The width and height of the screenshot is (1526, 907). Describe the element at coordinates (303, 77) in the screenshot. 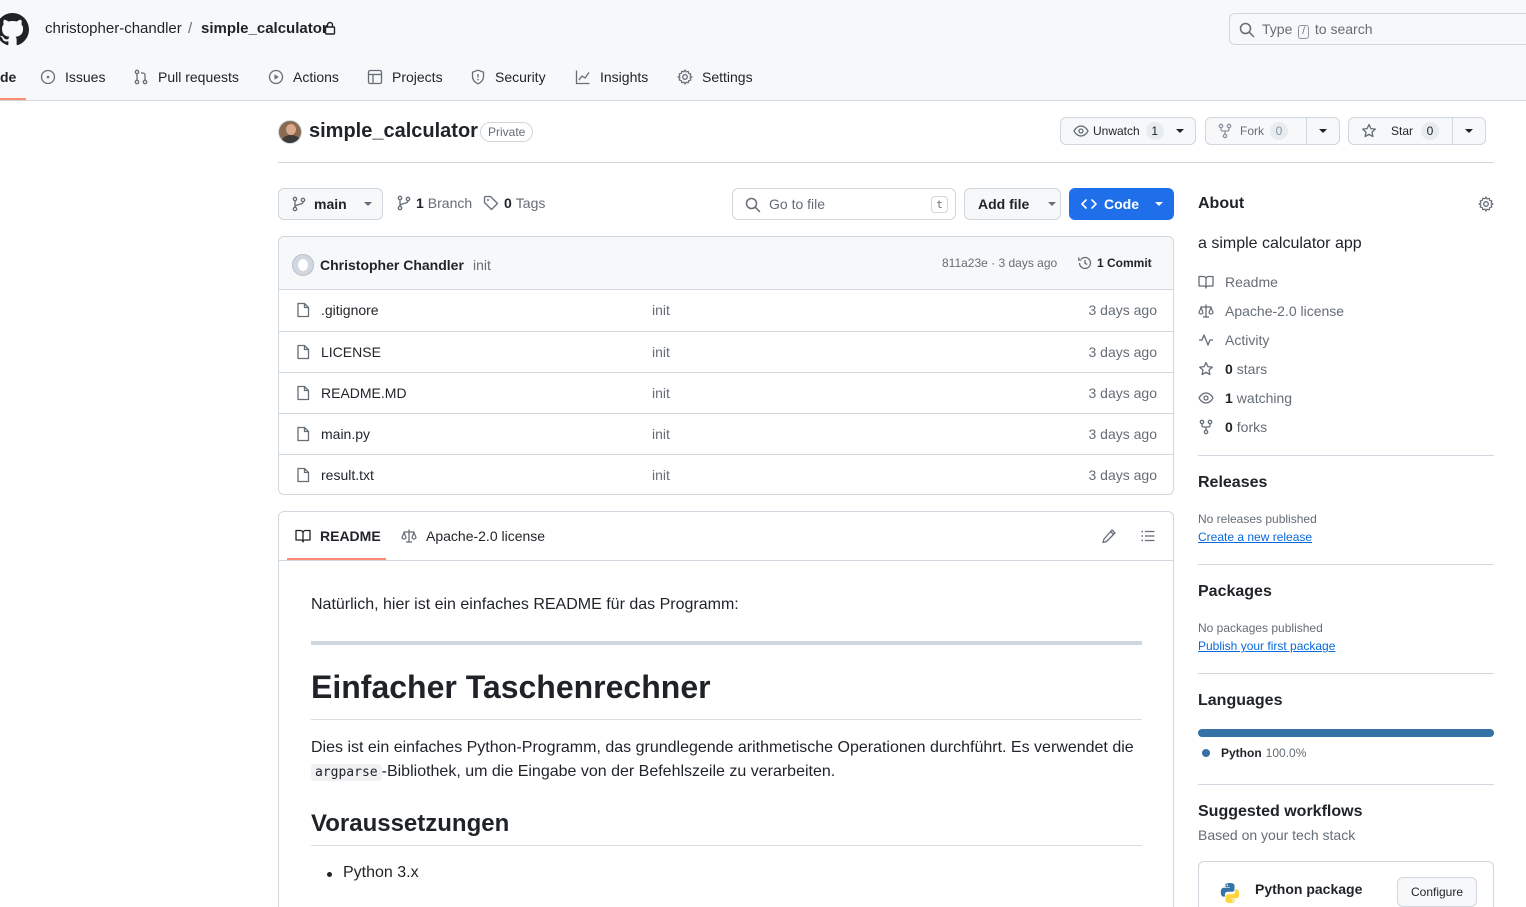

I see `tab-actions: Actions` at that location.